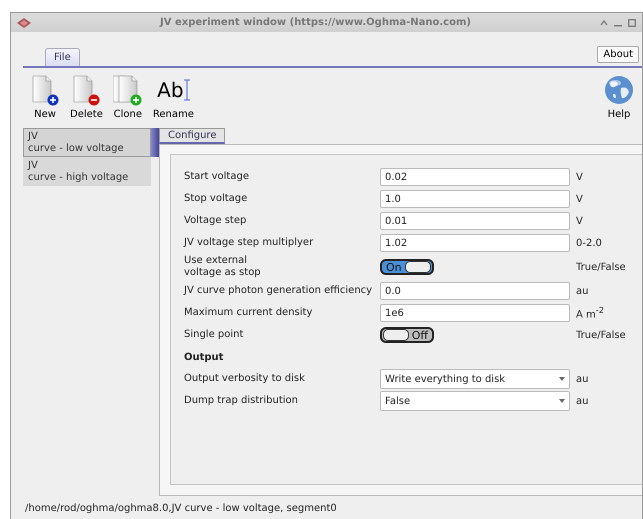 This screenshot has height=519, width=643. Describe the element at coordinates (216, 221) in the screenshot. I see `setting-label: Voltage step` at that location.